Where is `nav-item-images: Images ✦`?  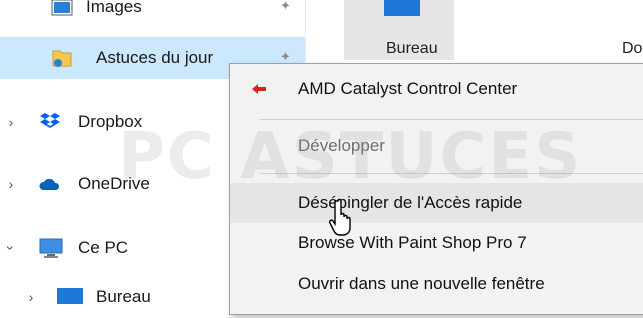
nav-item-images: Images ✦ is located at coordinates (152, 14).